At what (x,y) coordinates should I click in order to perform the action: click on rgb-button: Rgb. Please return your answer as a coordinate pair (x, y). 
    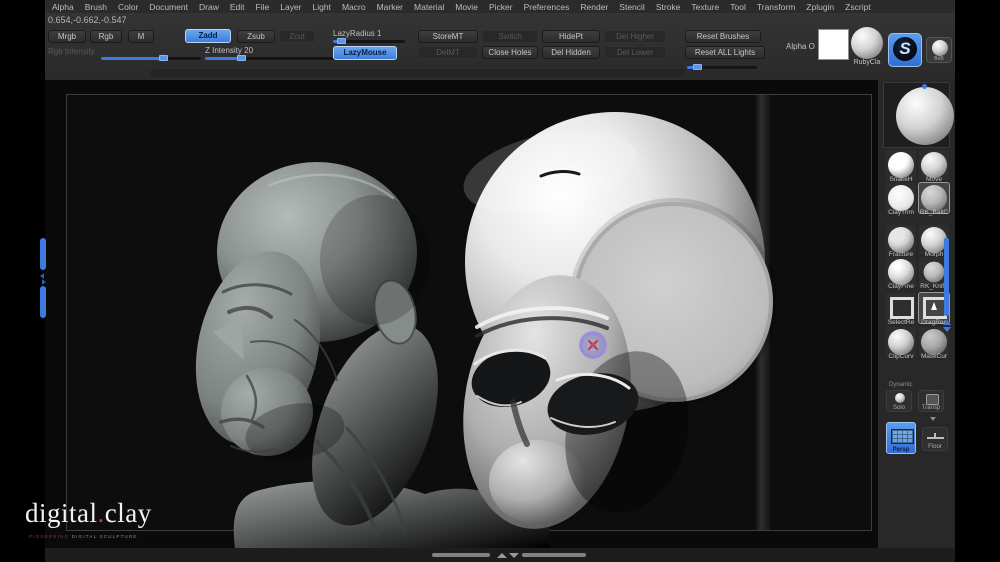
    Looking at the image, I should click on (106, 36).